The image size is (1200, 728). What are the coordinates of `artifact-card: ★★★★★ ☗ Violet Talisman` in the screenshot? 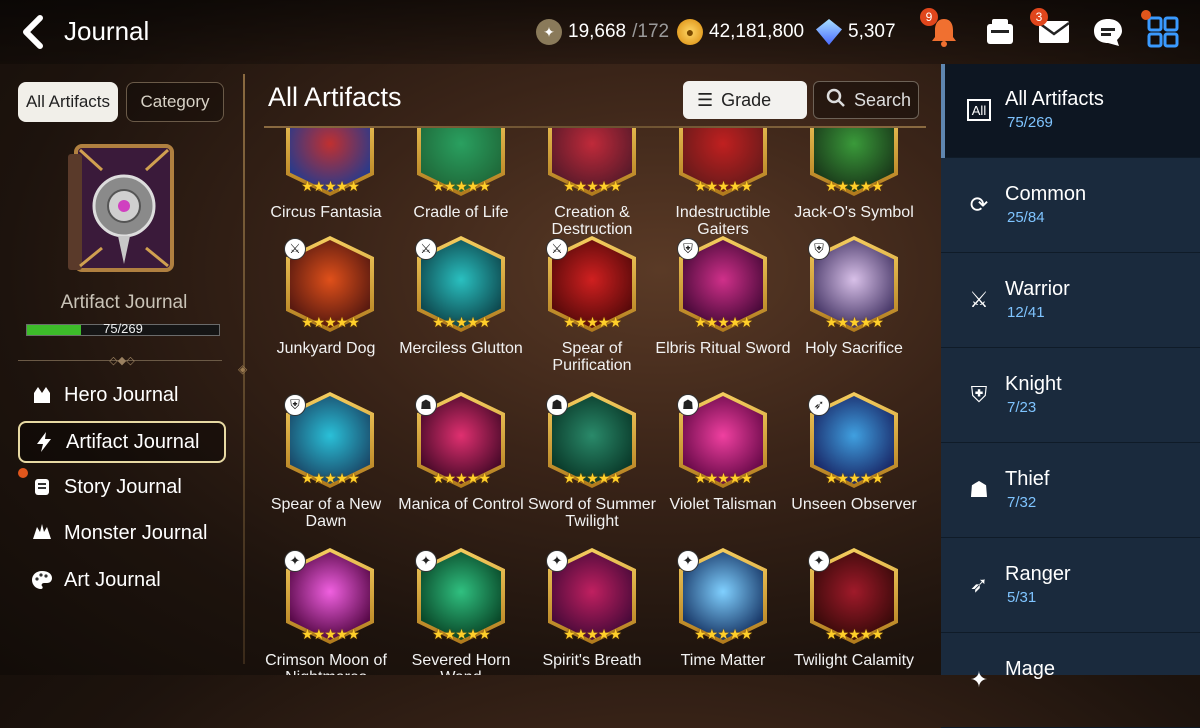 It's located at (719, 467).